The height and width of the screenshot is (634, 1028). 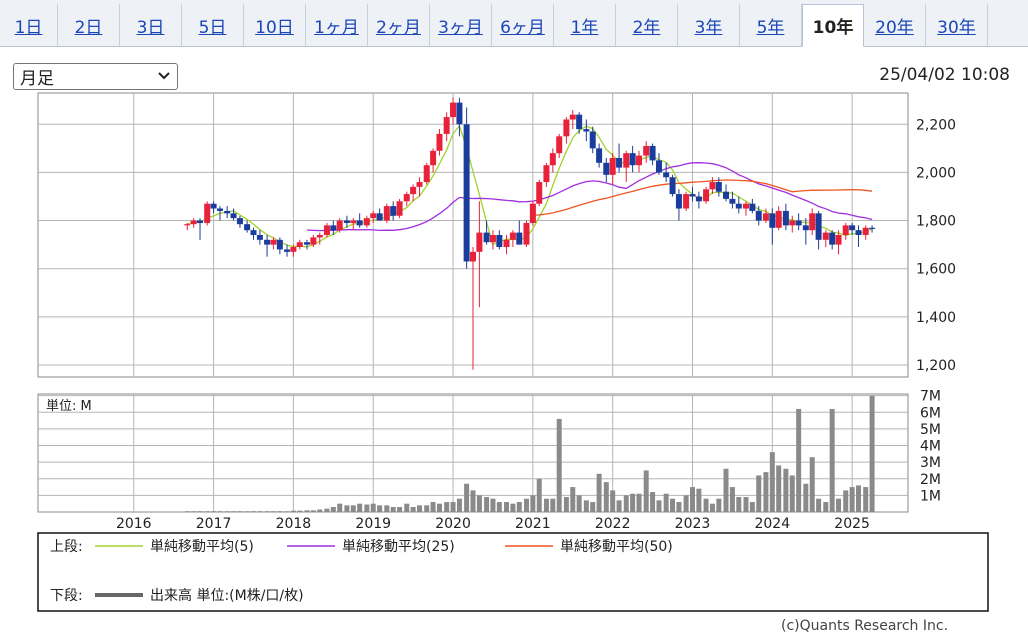 I want to click on price-tick-label: 1,200, so click(x=936, y=366).